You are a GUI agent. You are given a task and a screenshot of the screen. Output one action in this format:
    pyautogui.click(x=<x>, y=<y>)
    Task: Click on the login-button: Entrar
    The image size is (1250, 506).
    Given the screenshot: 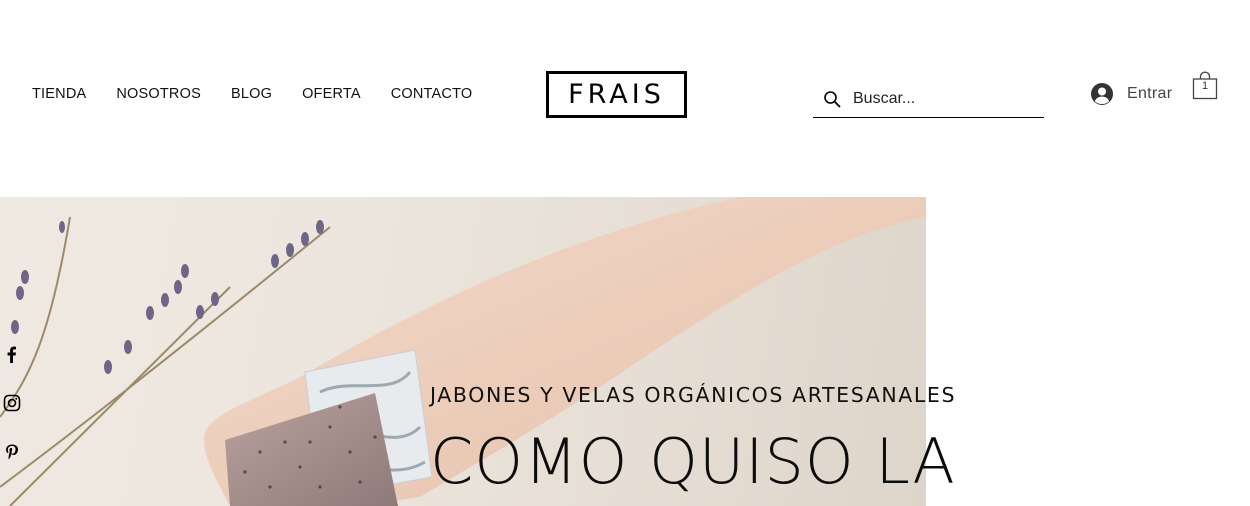 What is the action you would take?
    pyautogui.click(x=1131, y=94)
    